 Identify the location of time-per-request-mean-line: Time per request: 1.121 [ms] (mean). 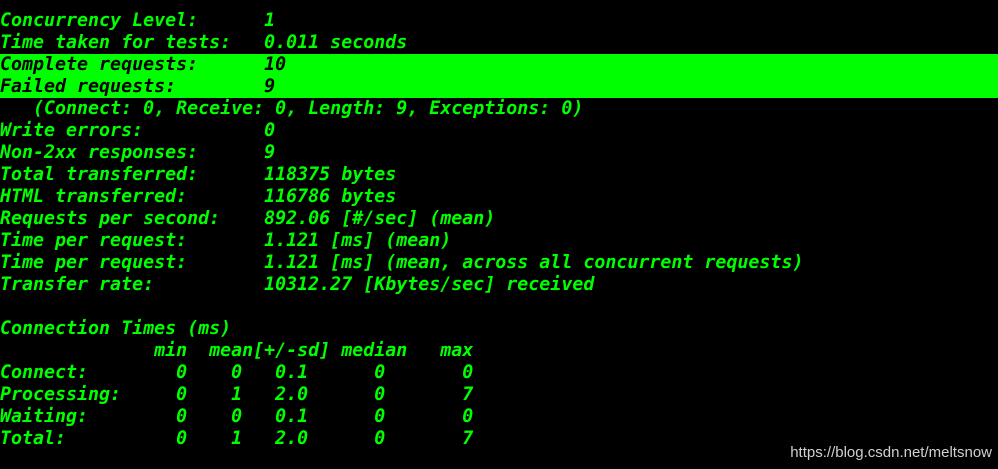
(226, 240).